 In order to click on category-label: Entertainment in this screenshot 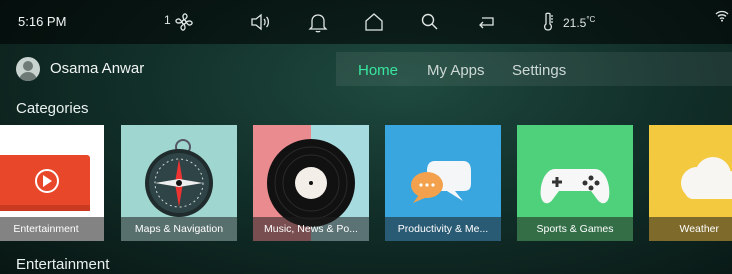, I will do `click(52, 229)`.